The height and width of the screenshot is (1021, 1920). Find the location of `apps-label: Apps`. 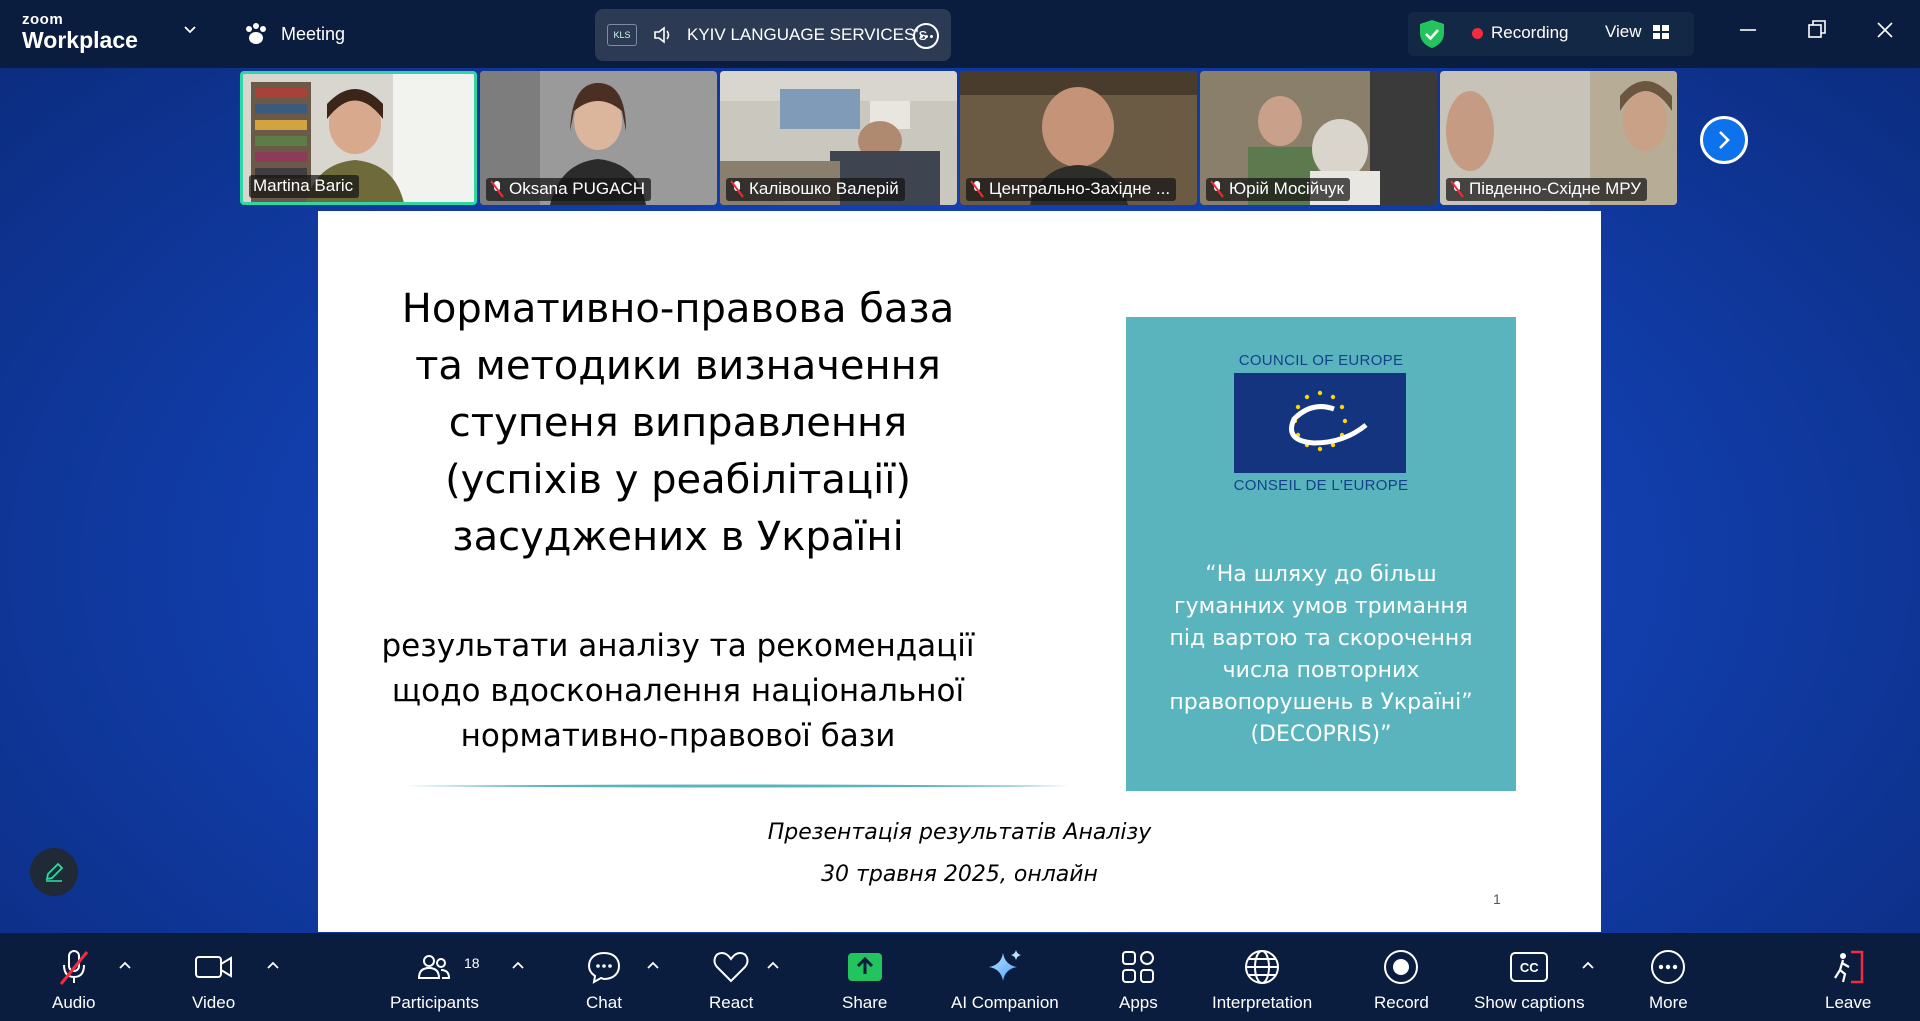

apps-label: Apps is located at coordinates (1138, 1002).